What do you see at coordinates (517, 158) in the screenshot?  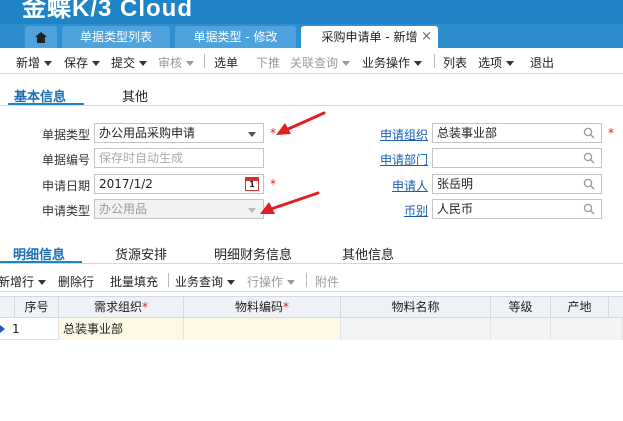 I see `apply-dept-field` at bounding box center [517, 158].